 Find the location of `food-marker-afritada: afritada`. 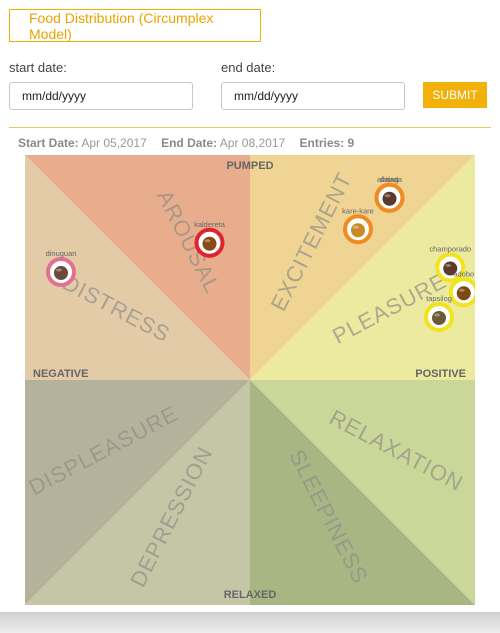

food-marker-afritada: afritada is located at coordinates (389, 194).